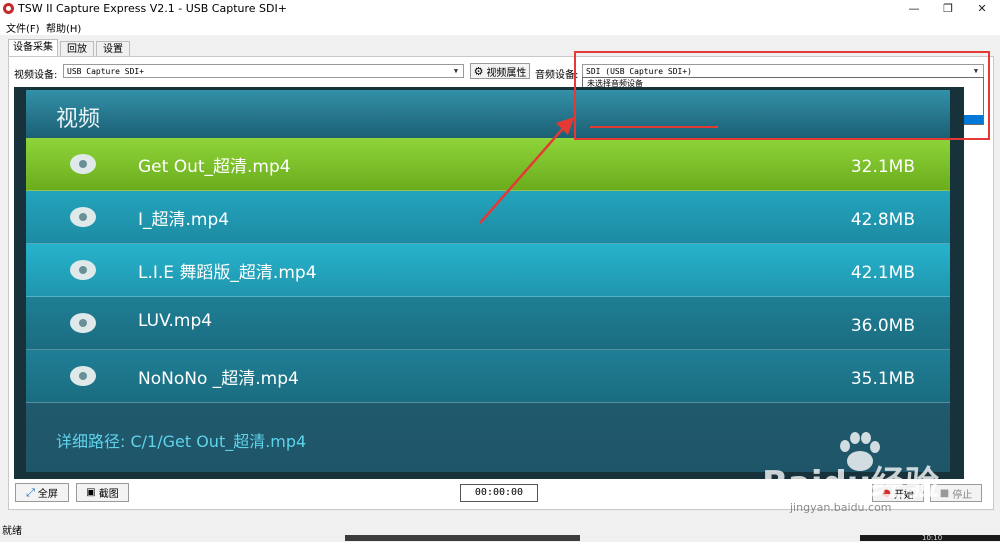  Describe the element at coordinates (63, 27) in the screenshot. I see `menu-help: 帮助(H)` at that location.